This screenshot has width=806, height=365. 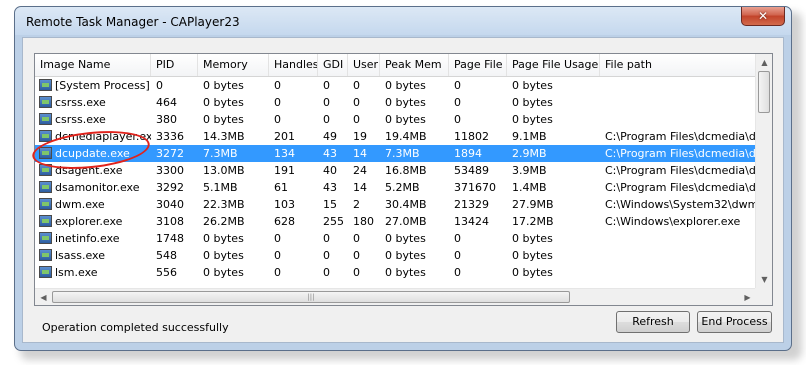 What do you see at coordinates (97, 187) in the screenshot?
I see `process-name: dsamonitor.exe` at bounding box center [97, 187].